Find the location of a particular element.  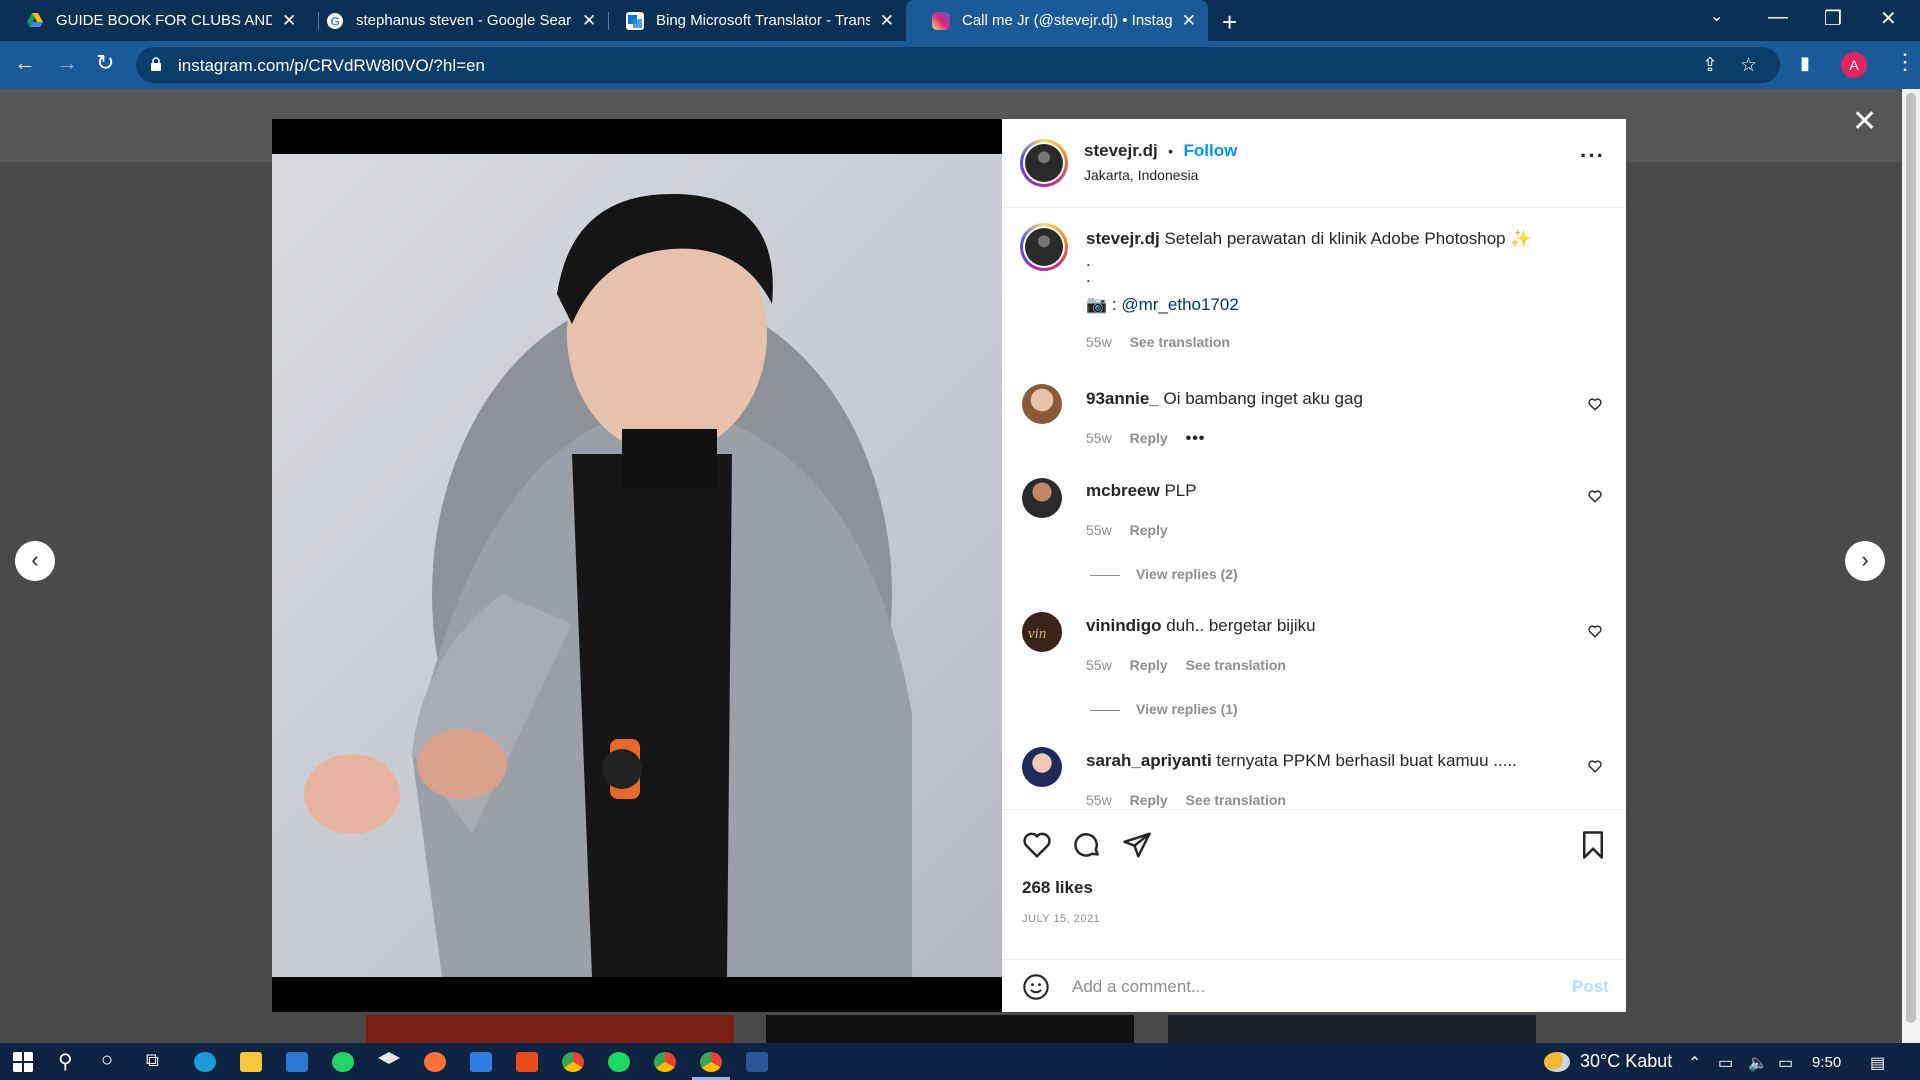

comment-text: 93annie_ Oi bambang inget aku gag is located at coordinates (1224, 399).